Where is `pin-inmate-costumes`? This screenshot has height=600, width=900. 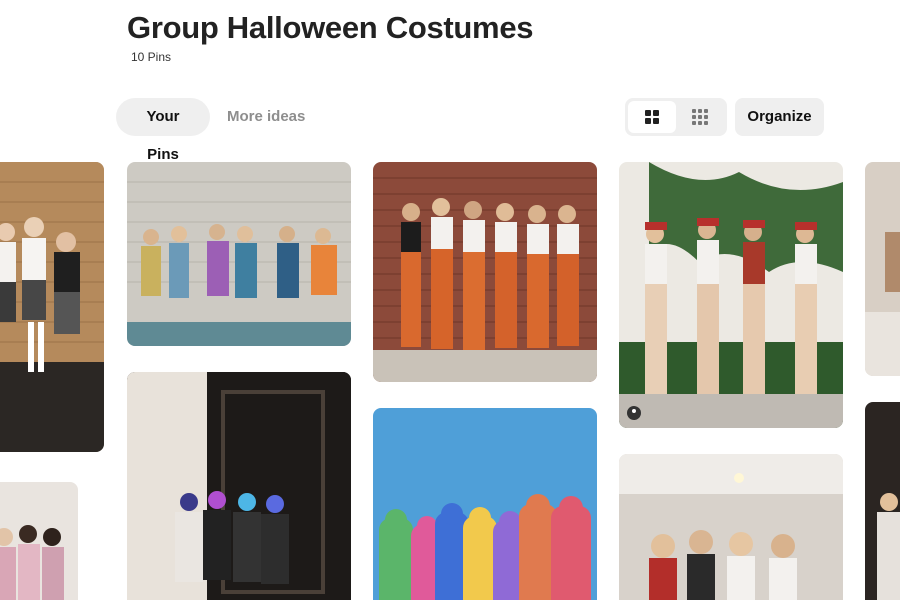 pin-inmate-costumes is located at coordinates (485, 272).